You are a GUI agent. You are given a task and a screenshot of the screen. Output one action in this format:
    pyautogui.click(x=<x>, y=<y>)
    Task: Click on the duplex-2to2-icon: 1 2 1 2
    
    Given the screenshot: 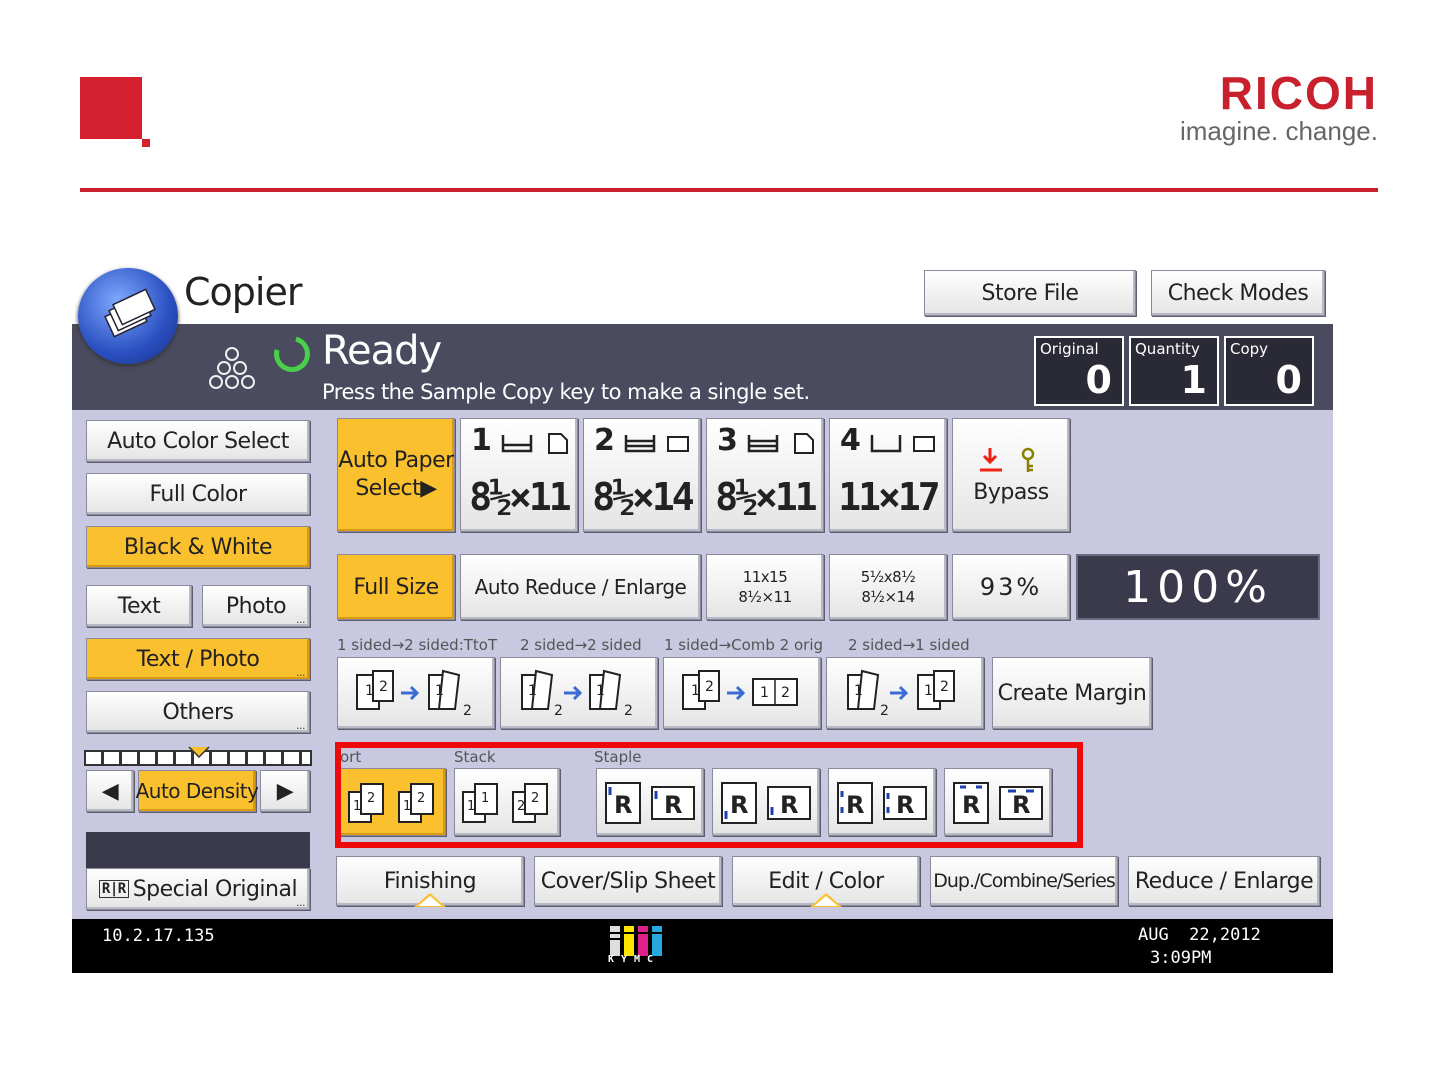 What is the action you would take?
    pyautogui.click(x=577, y=694)
    